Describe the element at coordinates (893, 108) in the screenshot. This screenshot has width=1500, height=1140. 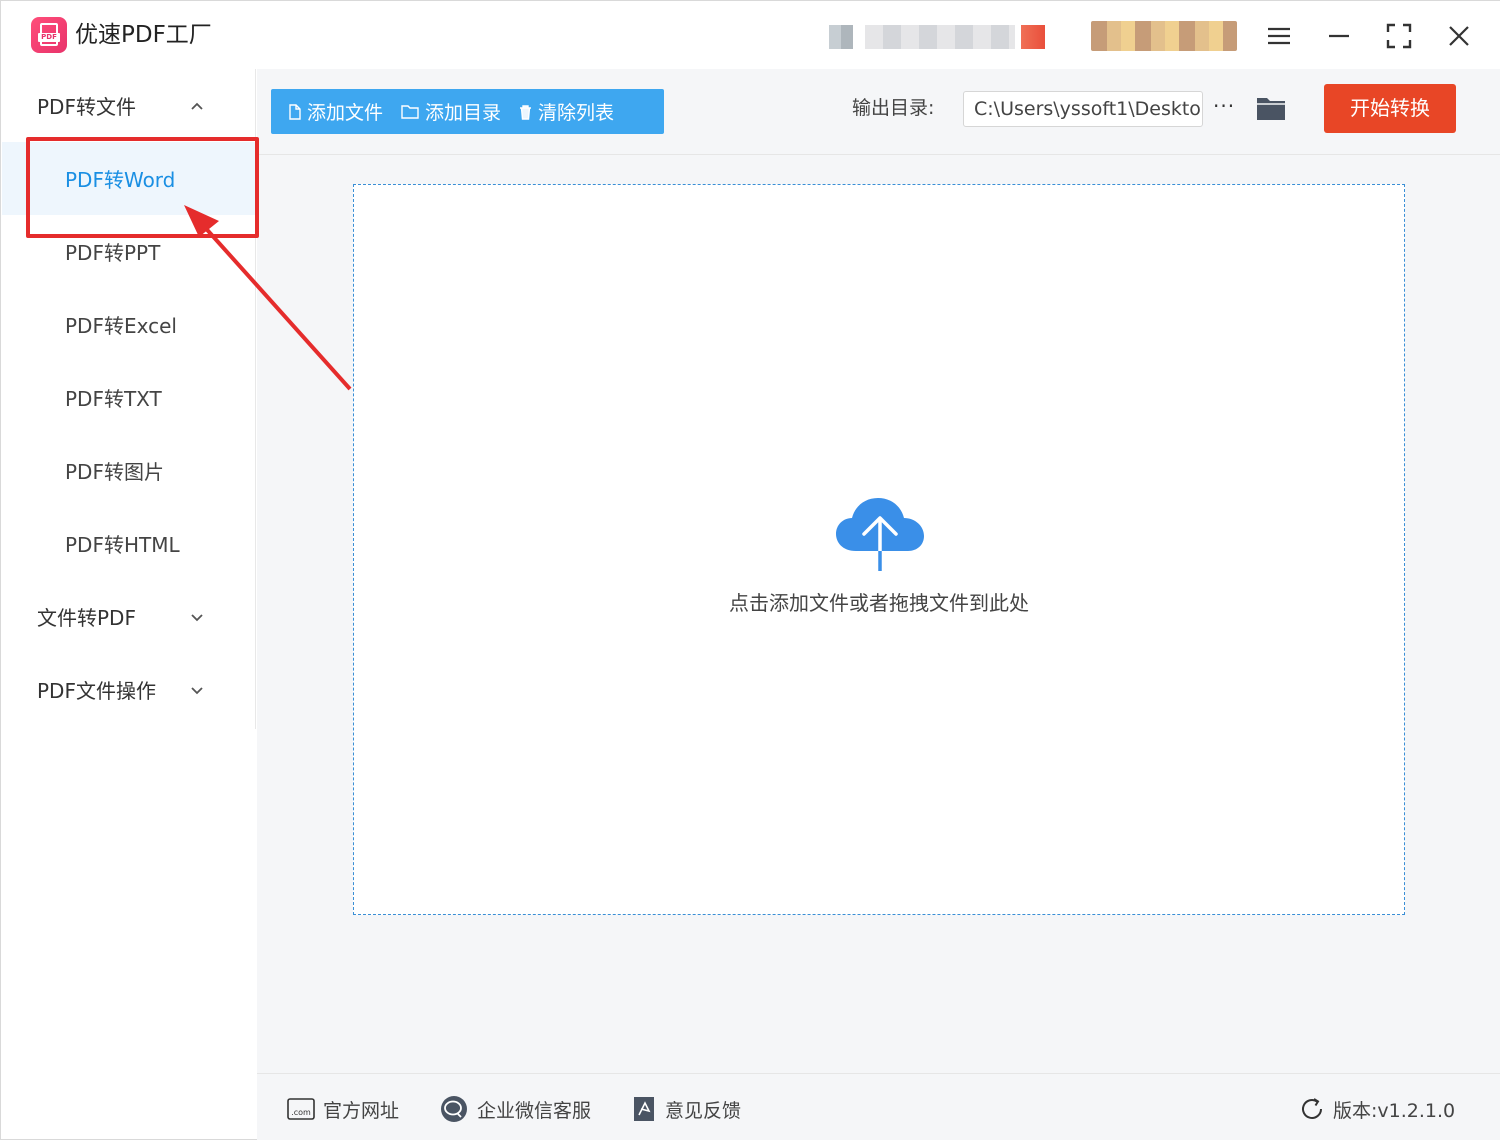
I see `output-directory-label: 输出目录:` at that location.